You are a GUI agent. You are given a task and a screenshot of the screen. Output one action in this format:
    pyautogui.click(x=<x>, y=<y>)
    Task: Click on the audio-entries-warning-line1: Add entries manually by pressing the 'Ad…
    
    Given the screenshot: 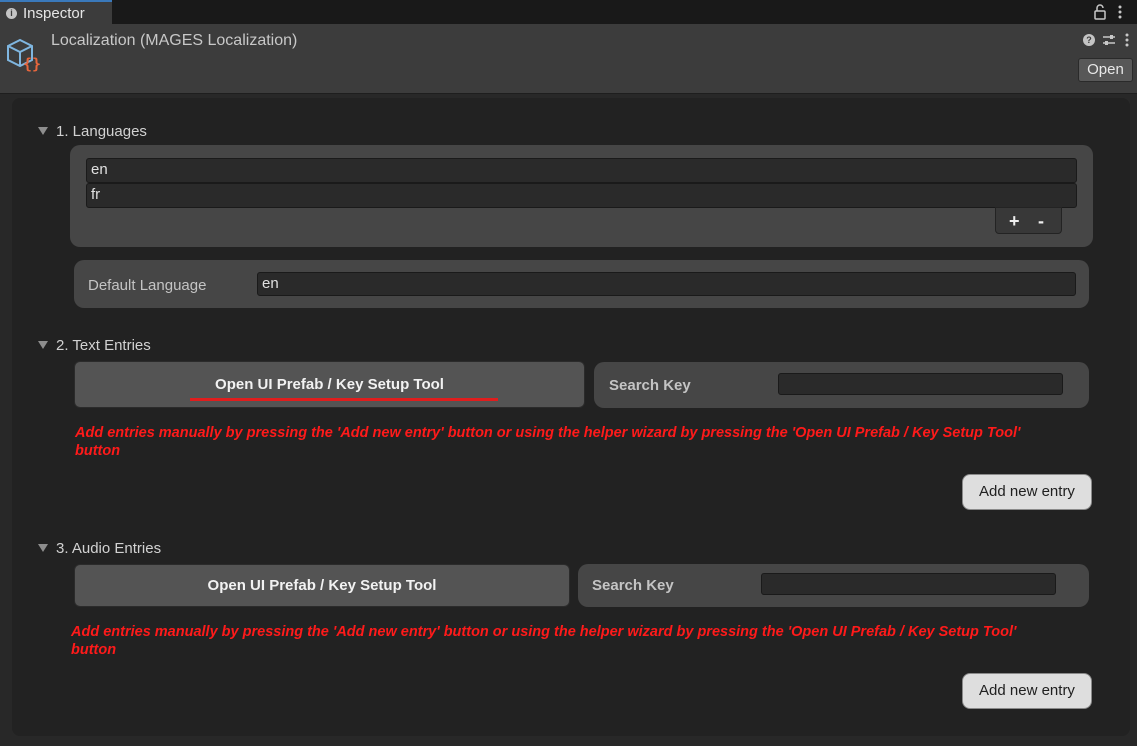 What is the action you would take?
    pyautogui.click(x=544, y=632)
    